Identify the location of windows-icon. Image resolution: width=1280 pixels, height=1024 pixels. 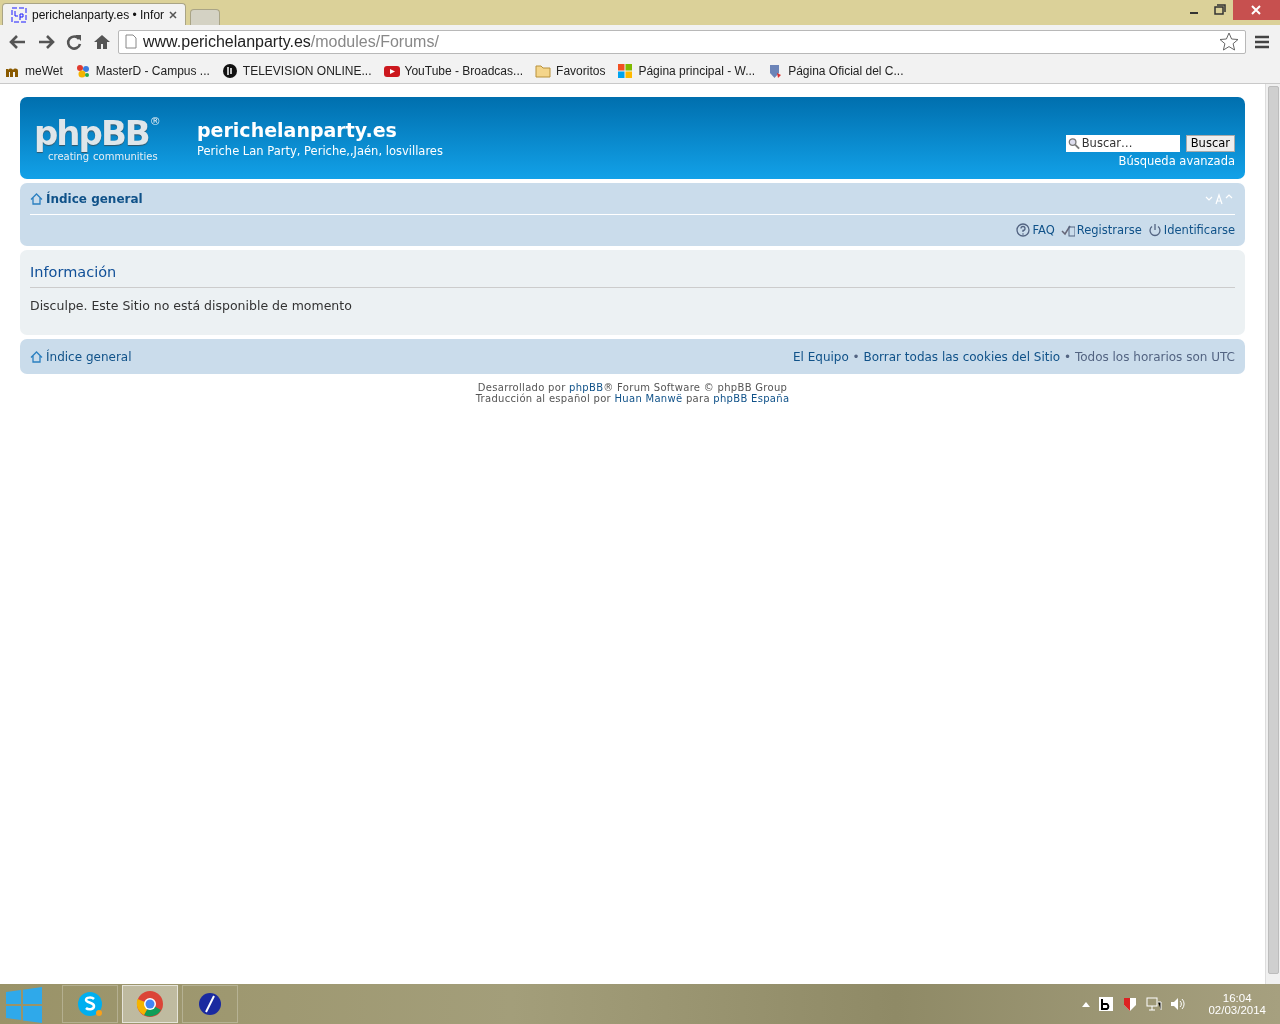
(625, 70).